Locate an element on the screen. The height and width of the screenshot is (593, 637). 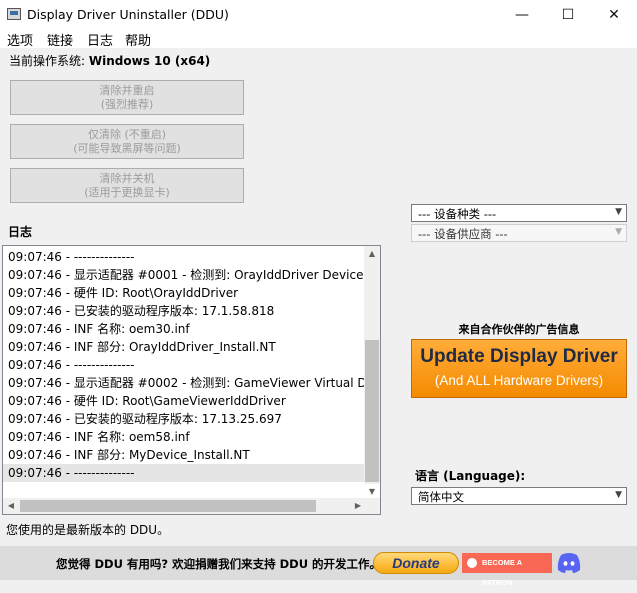
clean-shutdown-button: 清除并关机 (适用于更换显卡) is located at coordinates (127, 185).